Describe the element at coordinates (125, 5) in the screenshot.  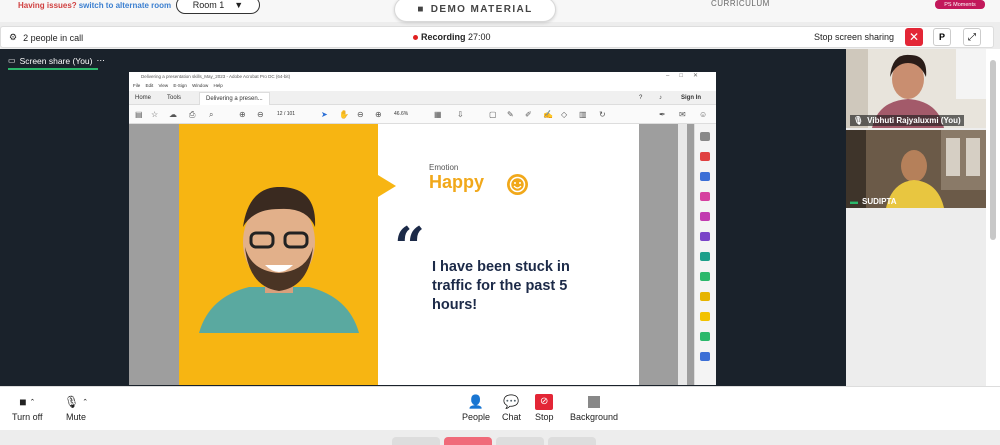
I see `alternate-room-link: switch to alternate room` at that location.